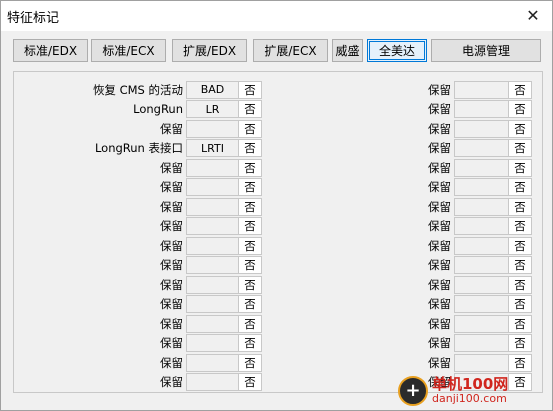  I want to click on tab-3: 扩展/EDX, so click(209, 50).